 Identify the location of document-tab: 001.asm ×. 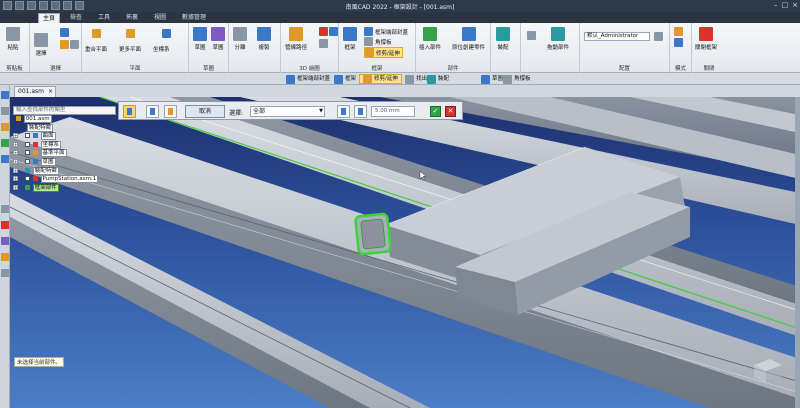
(35, 91).